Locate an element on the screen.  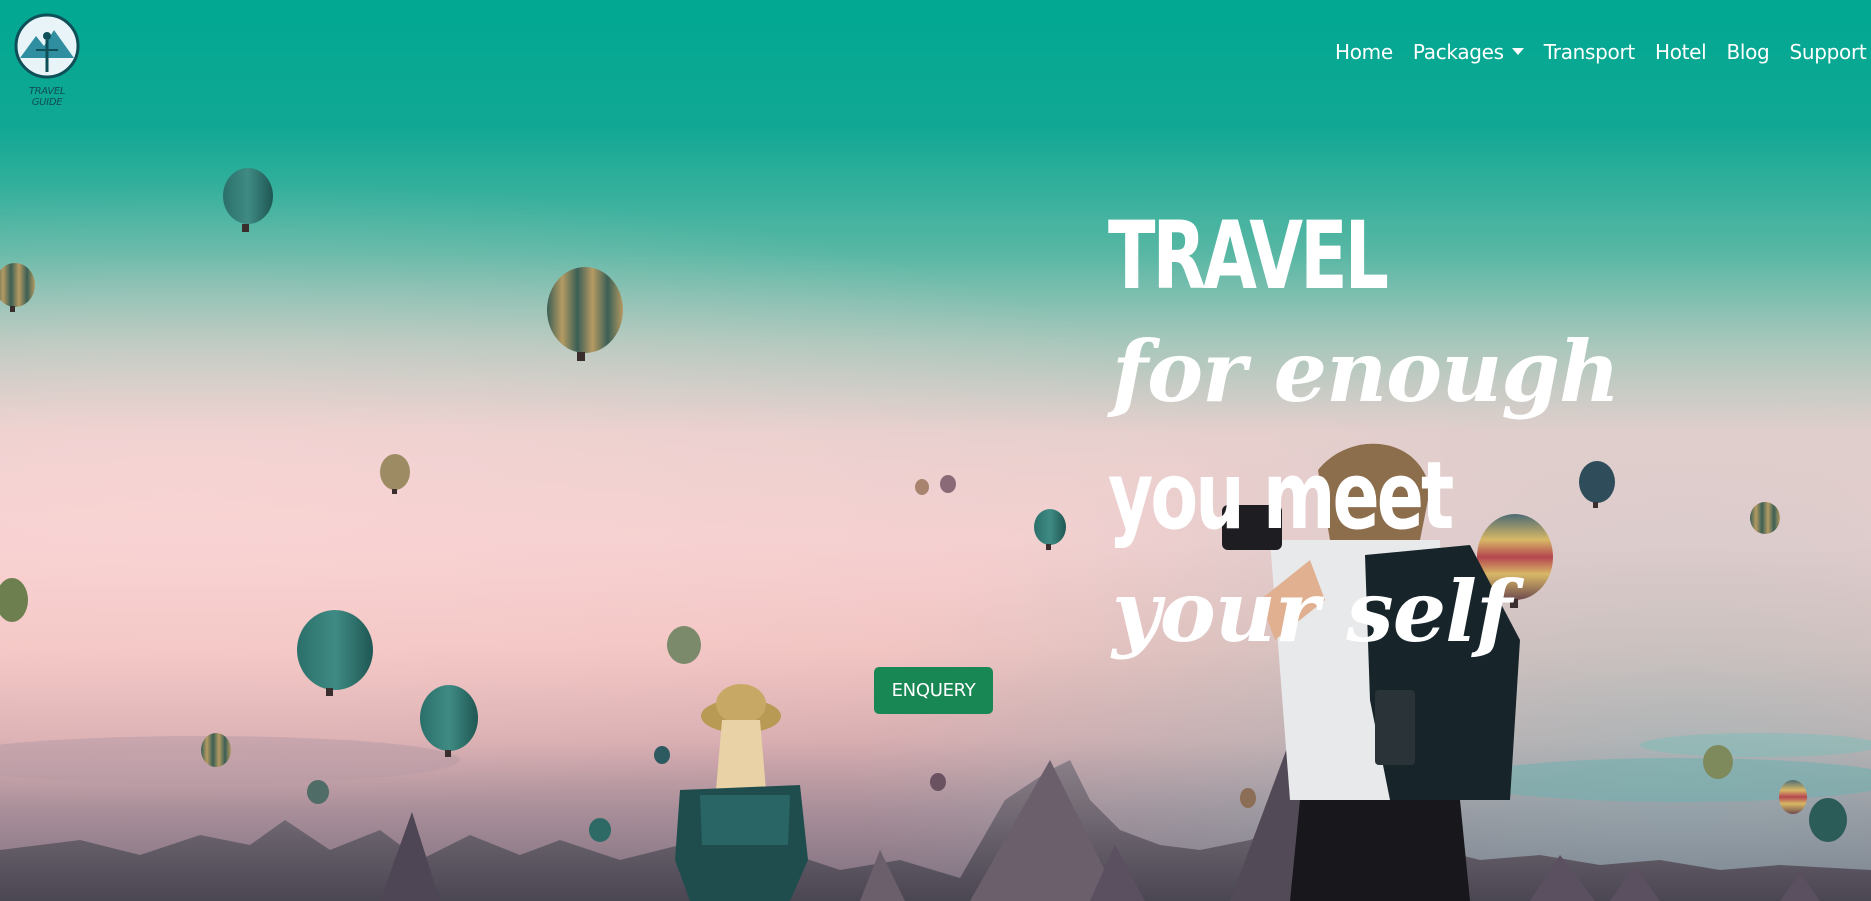
nav-blog: Blog is located at coordinates (1747, 52).